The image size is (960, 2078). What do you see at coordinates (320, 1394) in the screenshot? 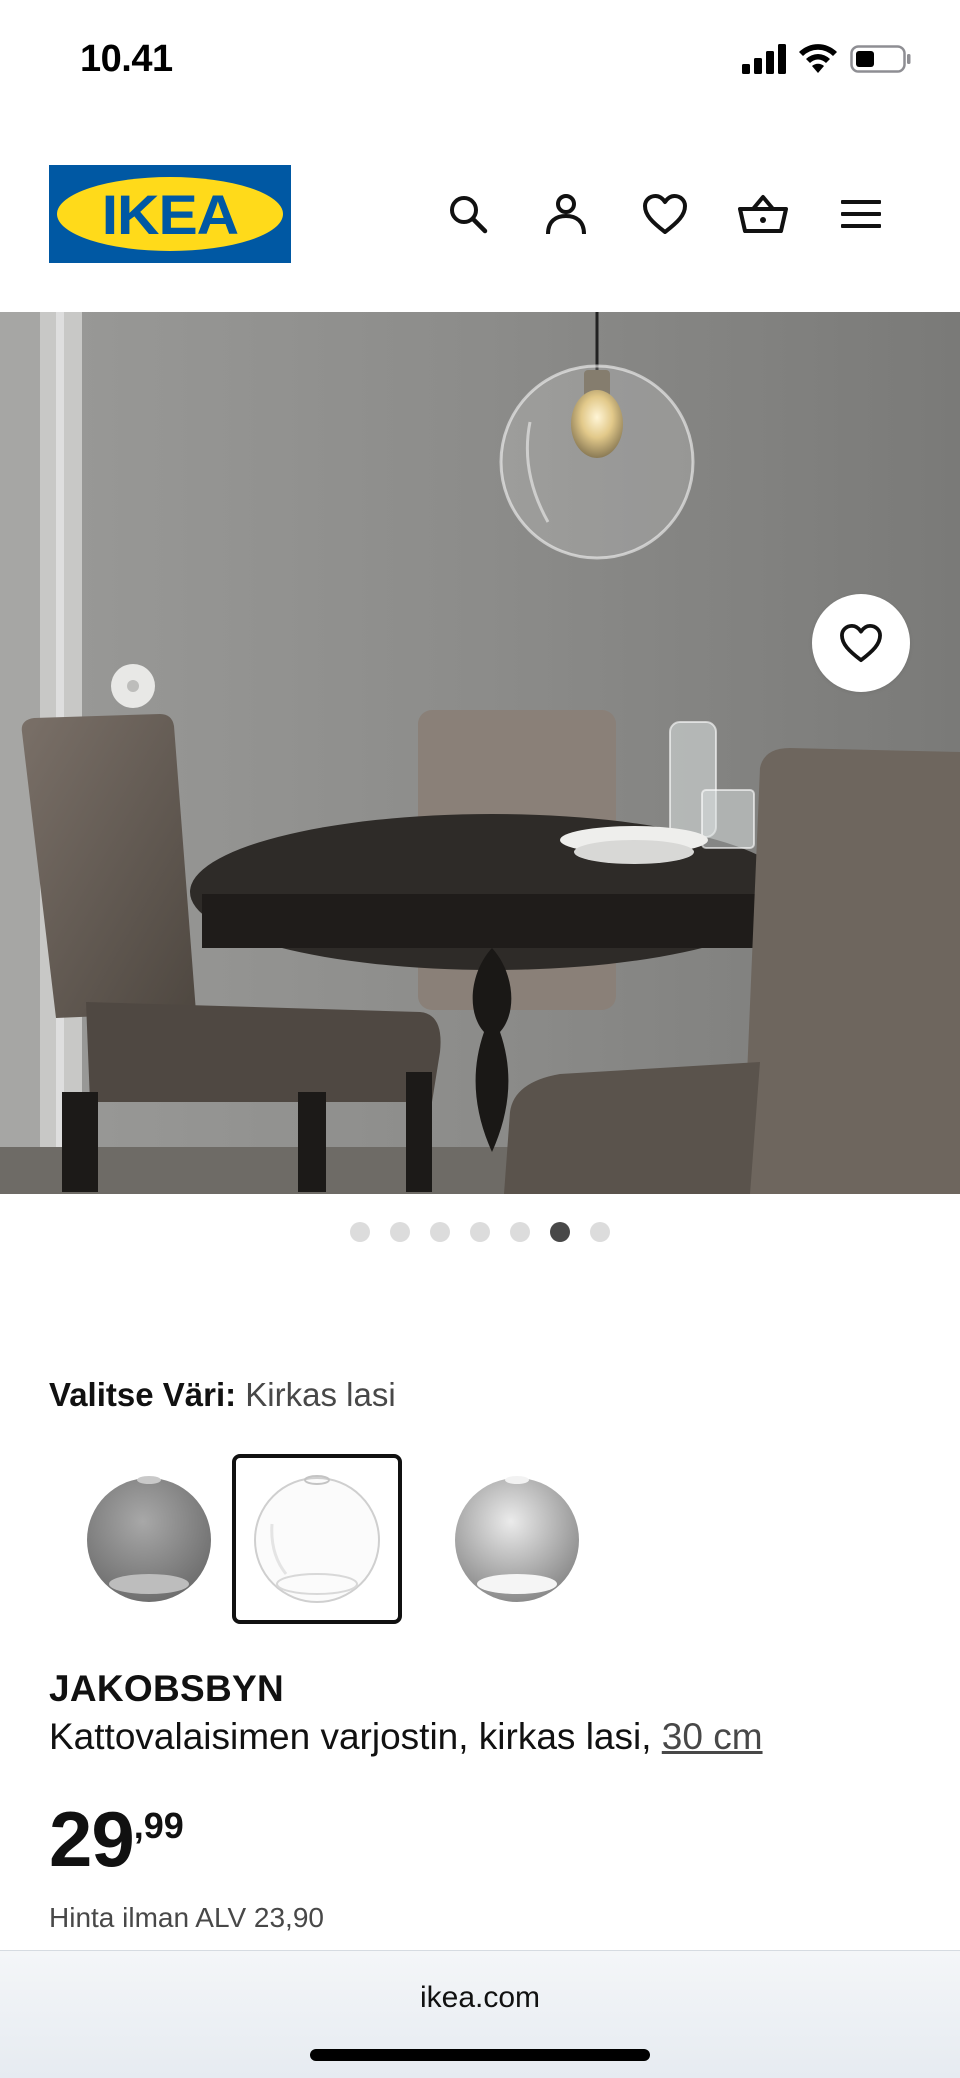
I see `selected-color-value: Kirkas lasi` at bounding box center [320, 1394].